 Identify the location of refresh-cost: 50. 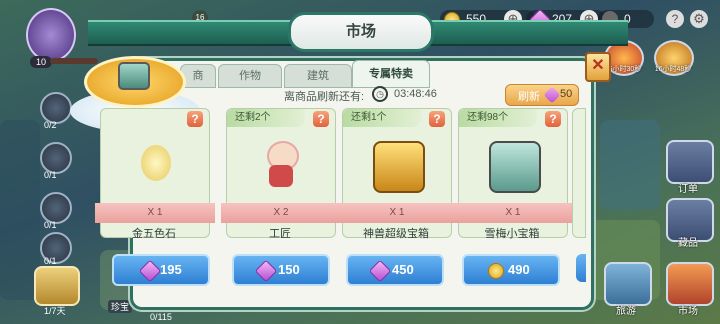
(566, 94).